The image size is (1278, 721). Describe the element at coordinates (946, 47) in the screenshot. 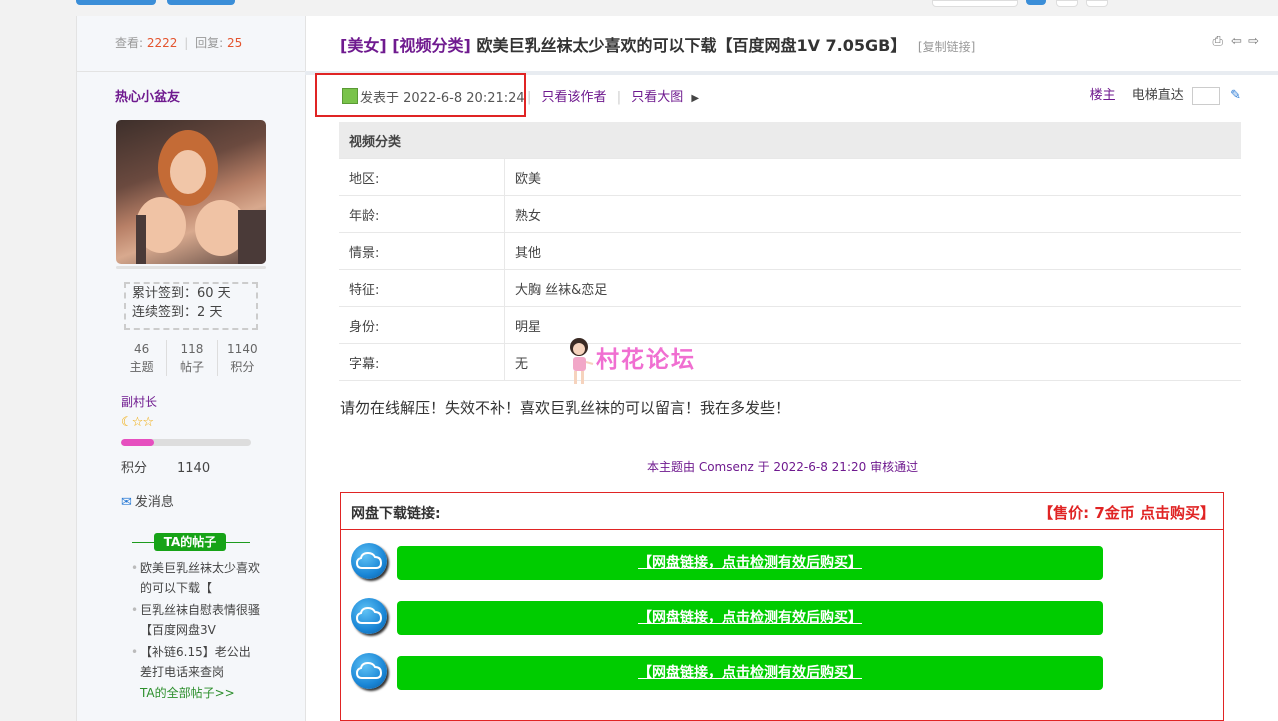

I see `copy-link: [复制链接]` at that location.